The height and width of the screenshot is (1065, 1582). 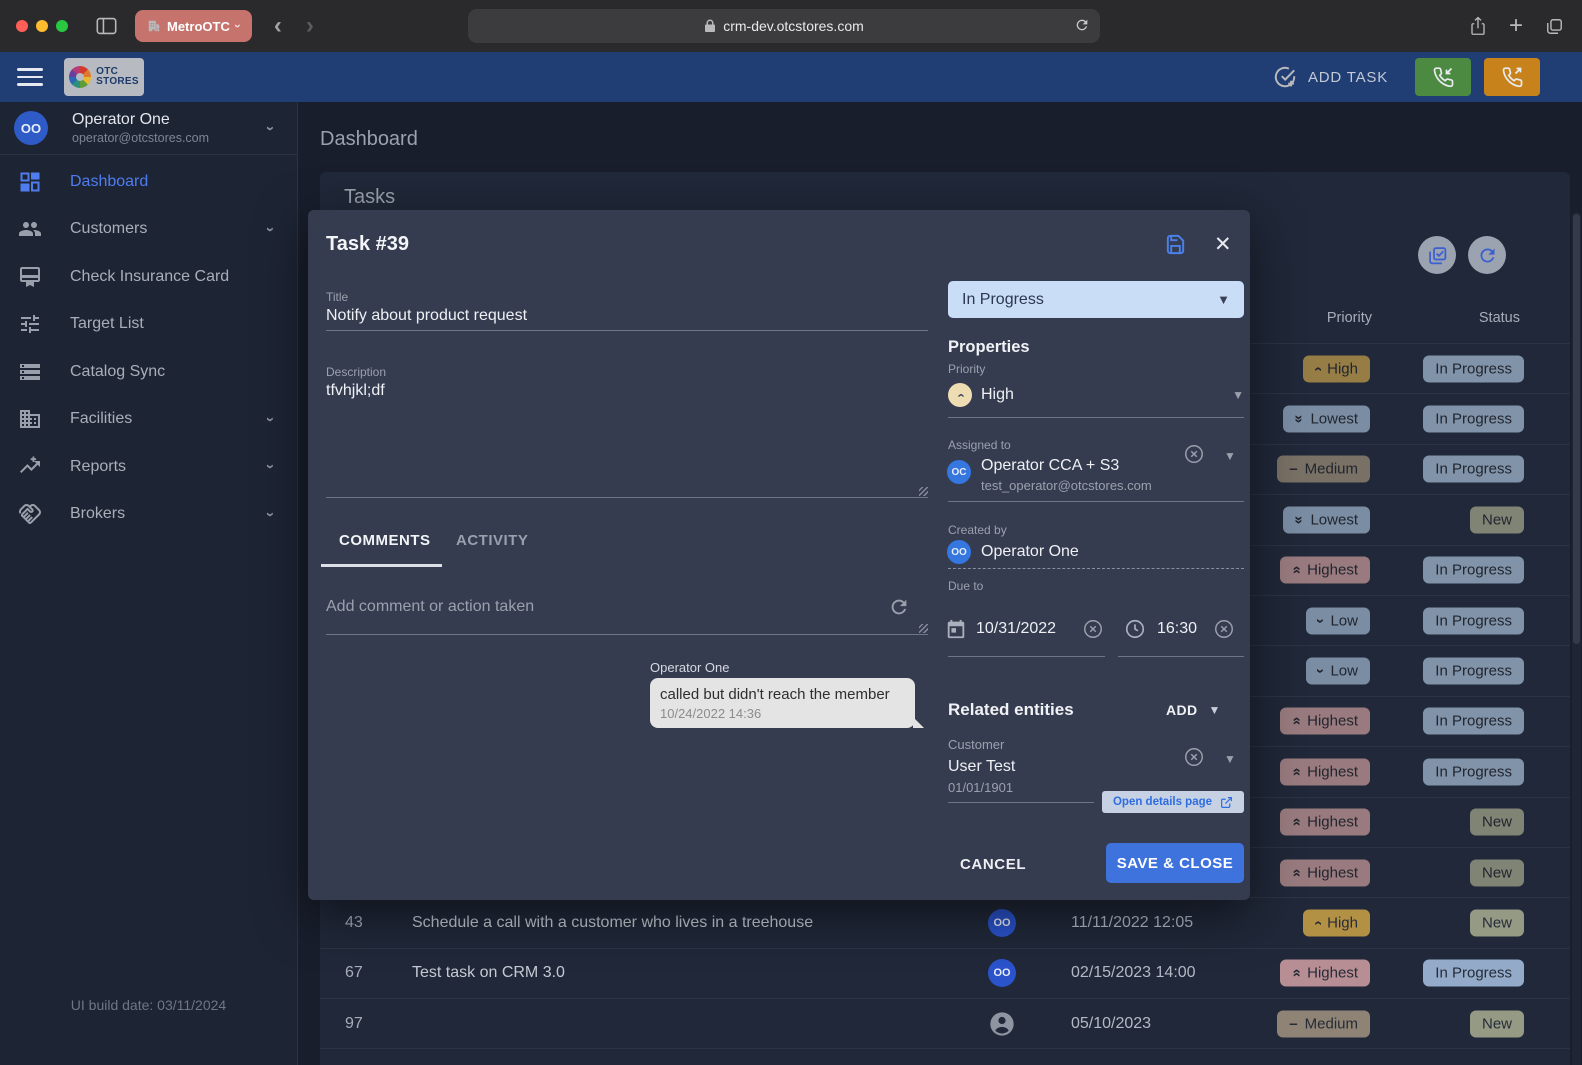 I want to click on close-icon: ✕, so click(x=1223, y=244).